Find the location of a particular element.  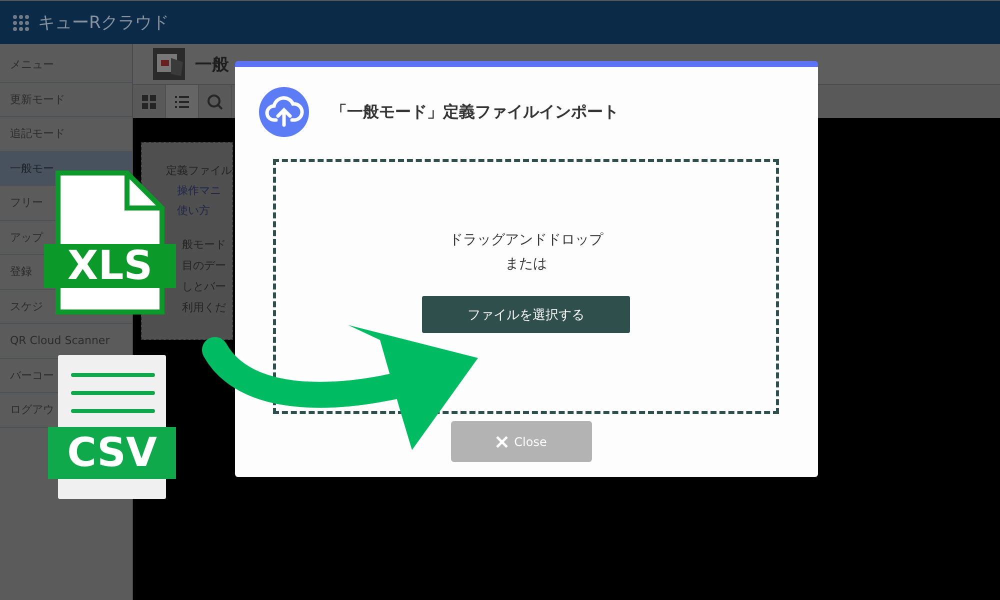

view-toggle-button is located at coordinates (182, 101).